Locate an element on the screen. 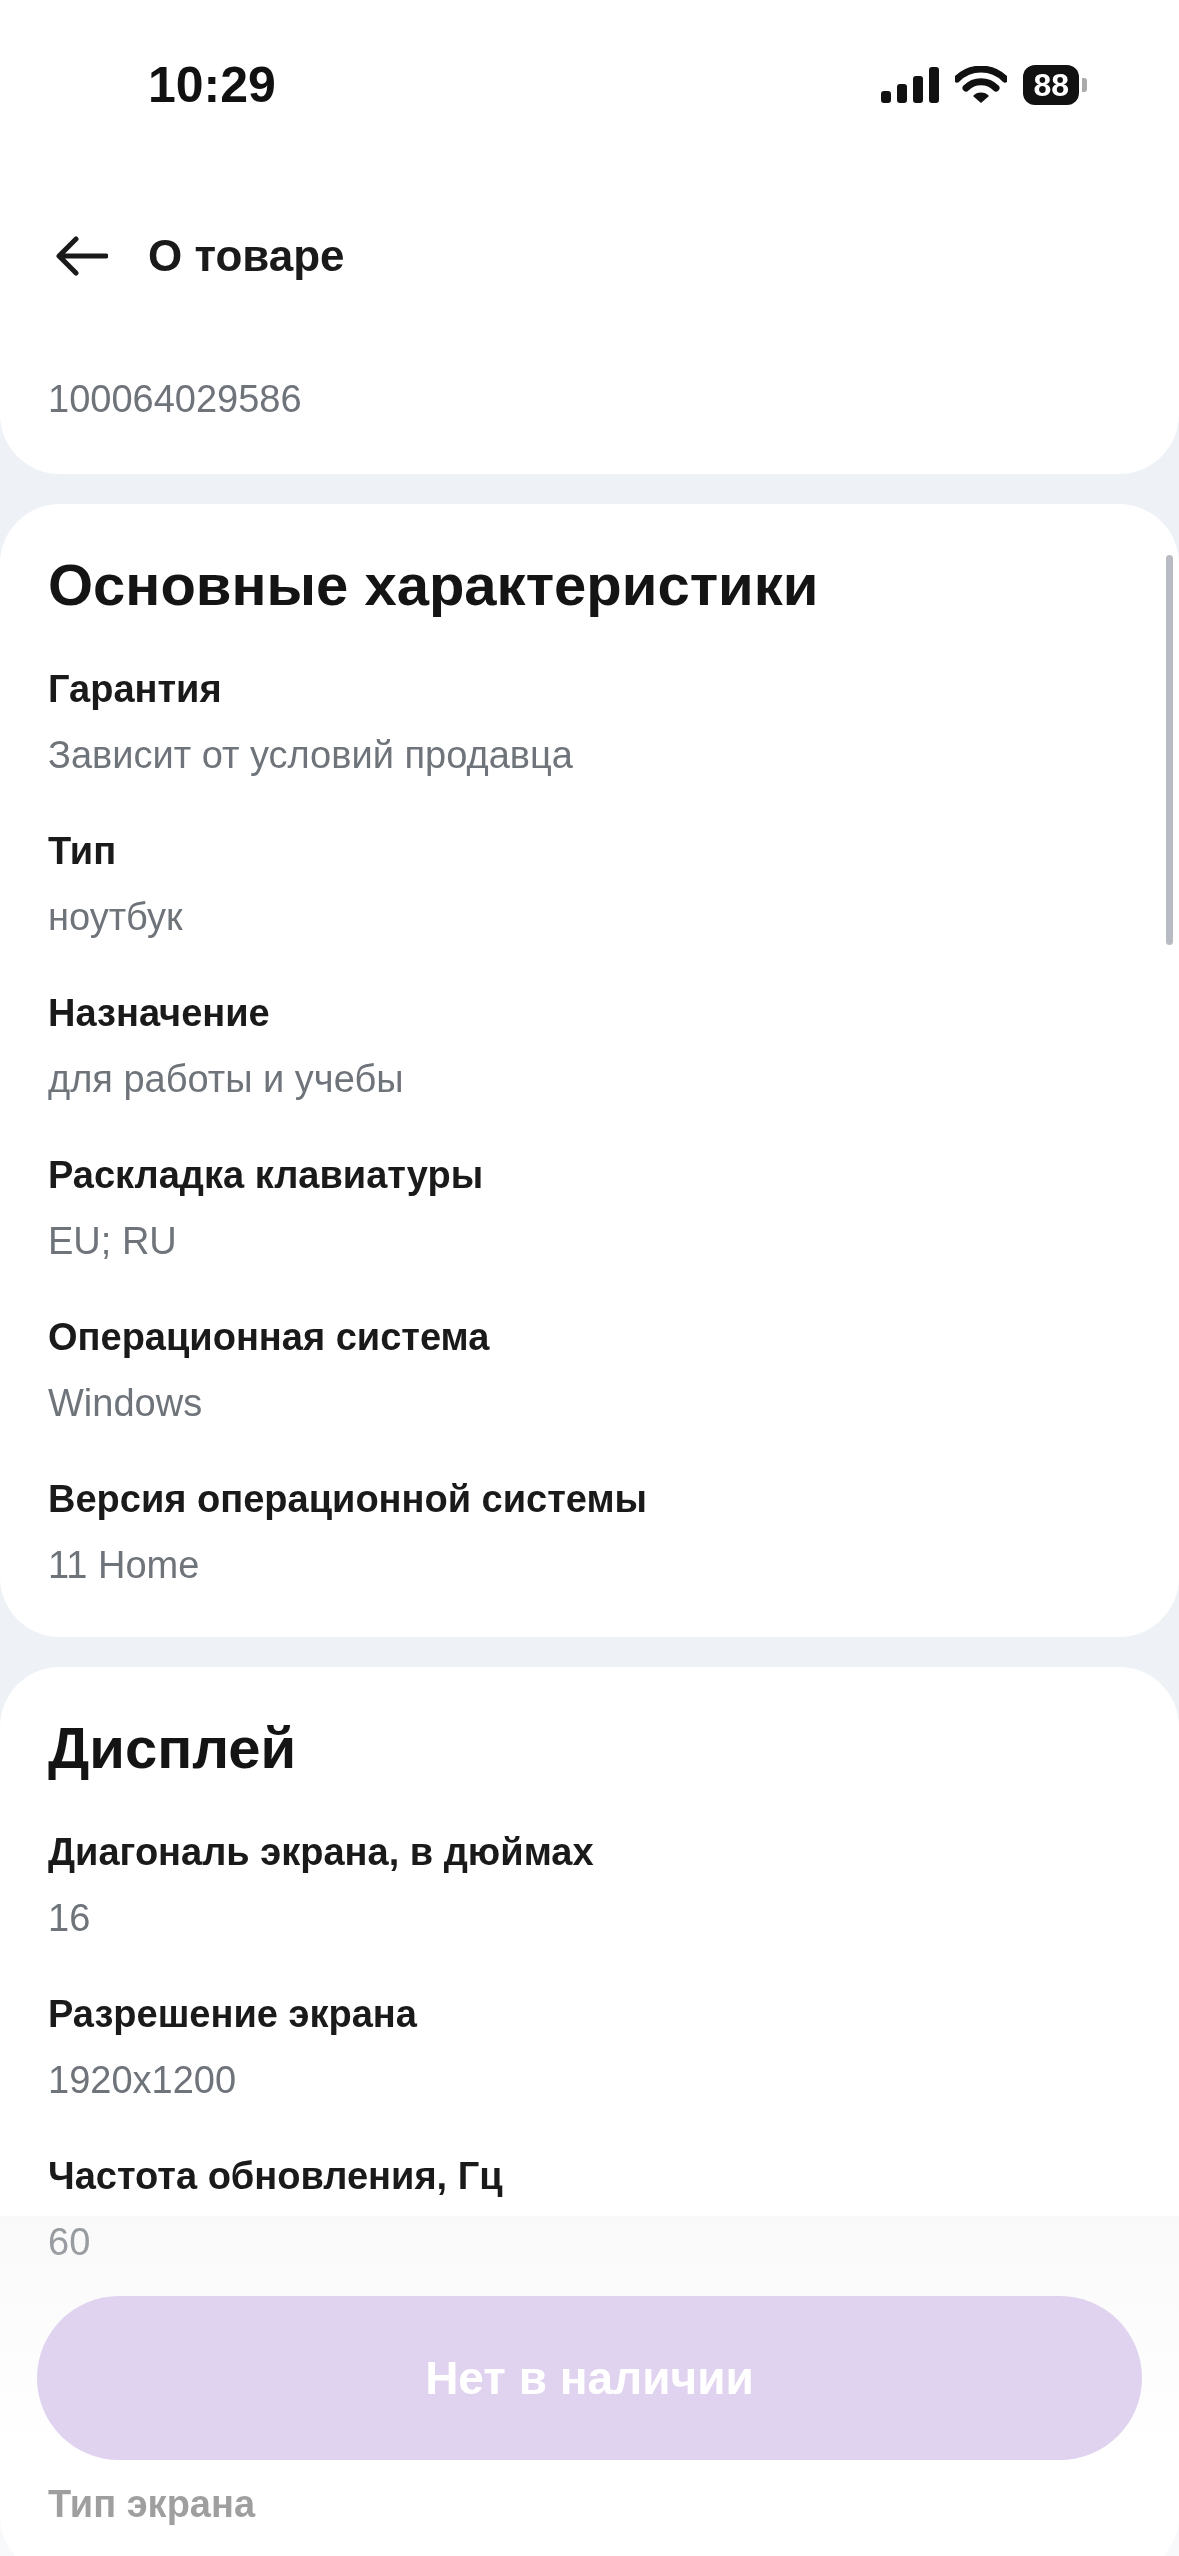  back-button is located at coordinates (82, 256).